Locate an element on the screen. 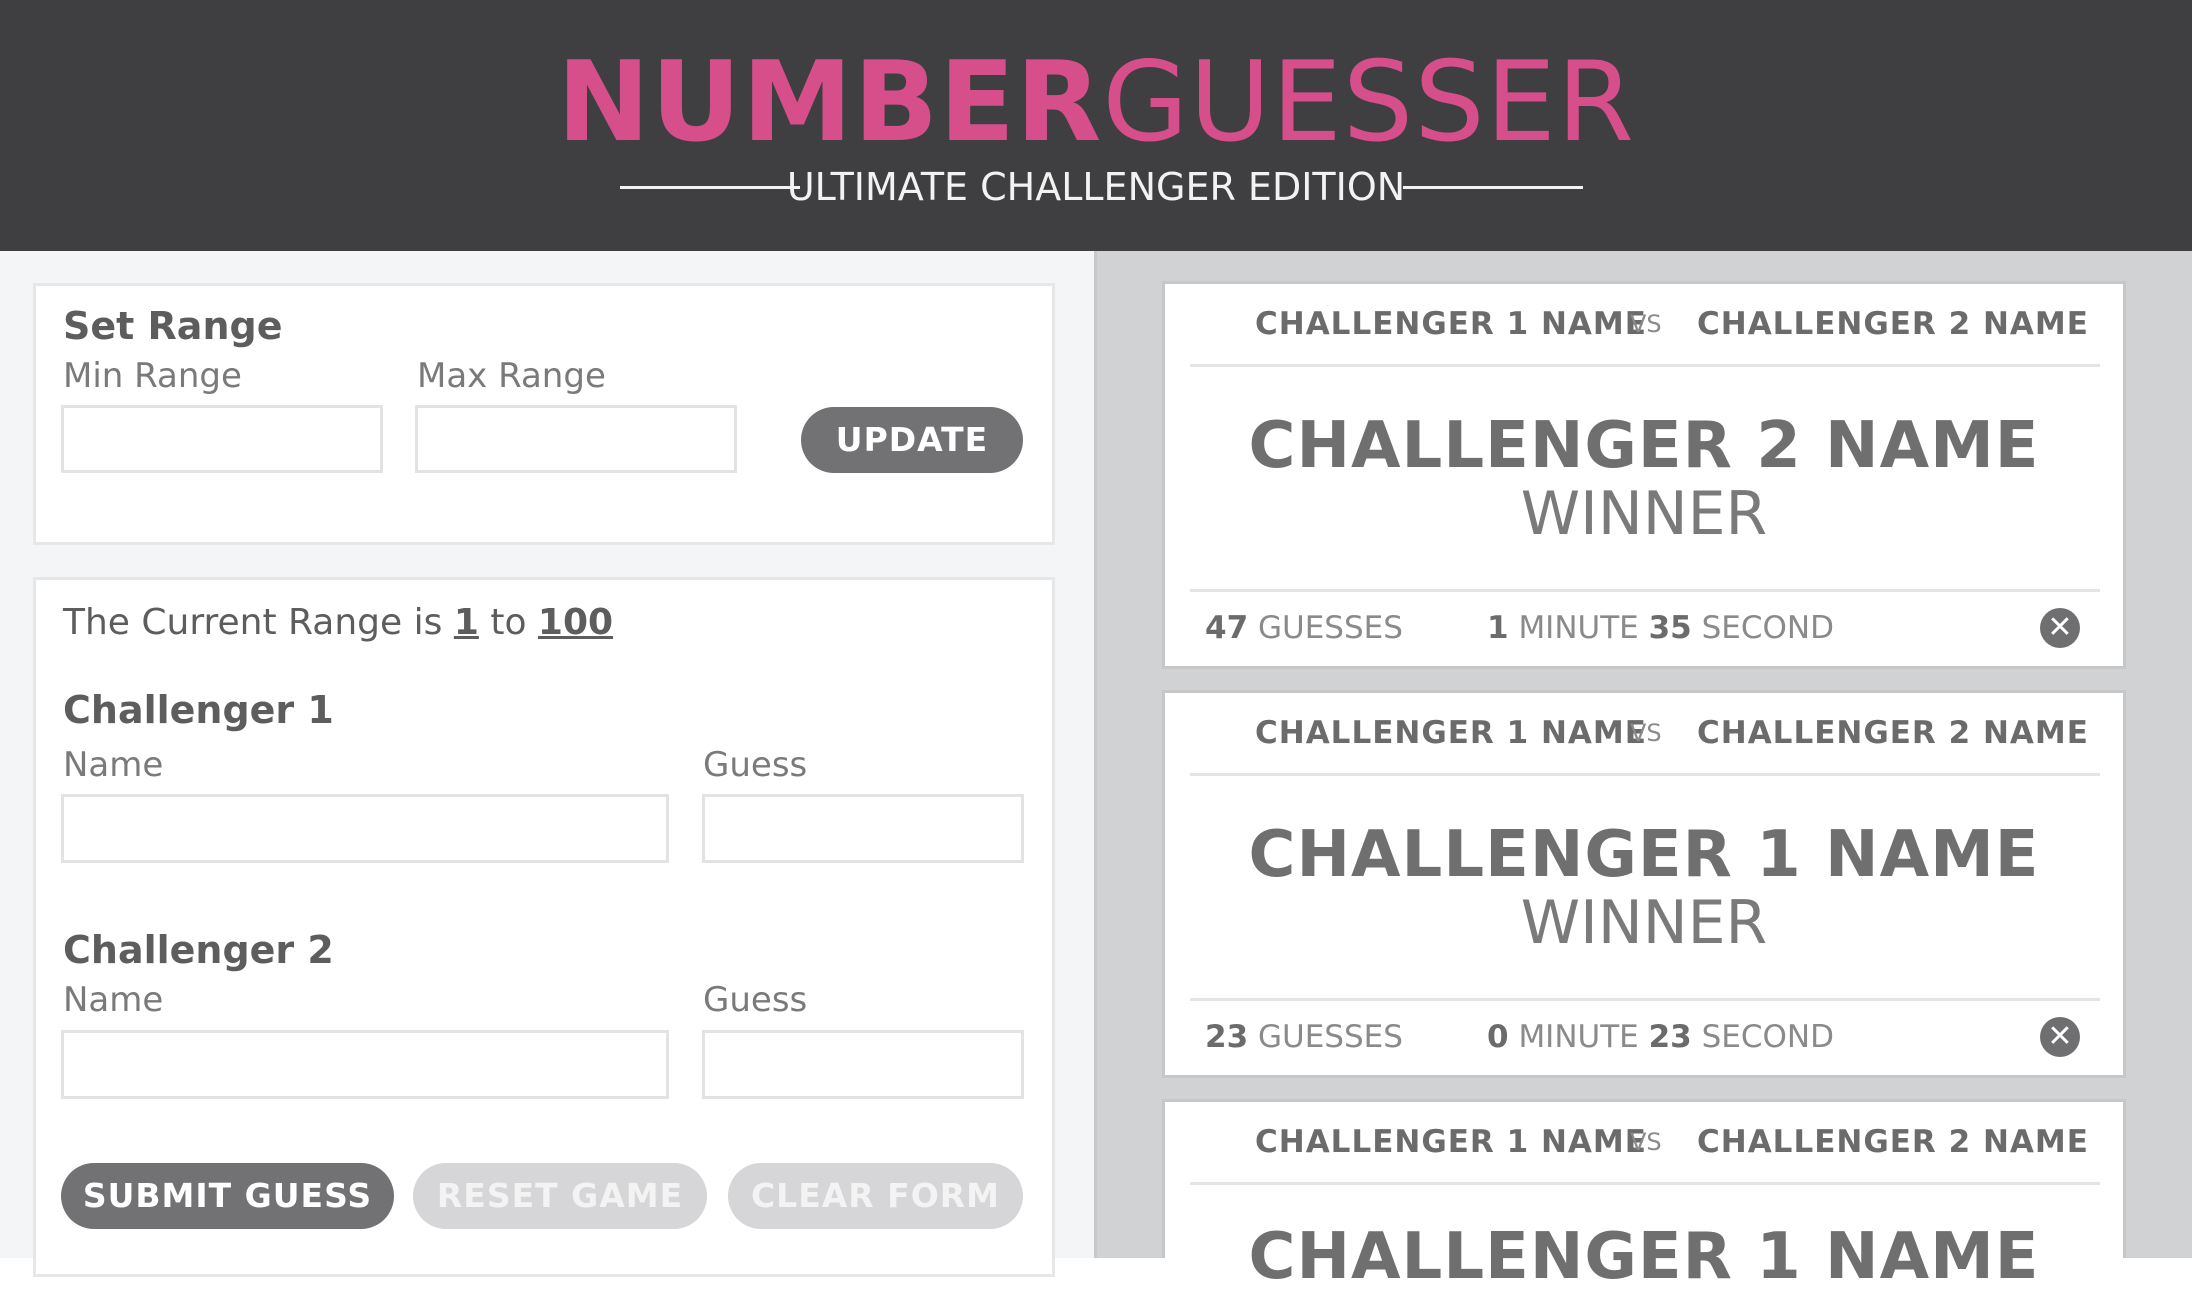 This screenshot has height=1294, width=2192. card-seconds: 23 is located at coordinates (1670, 1037).